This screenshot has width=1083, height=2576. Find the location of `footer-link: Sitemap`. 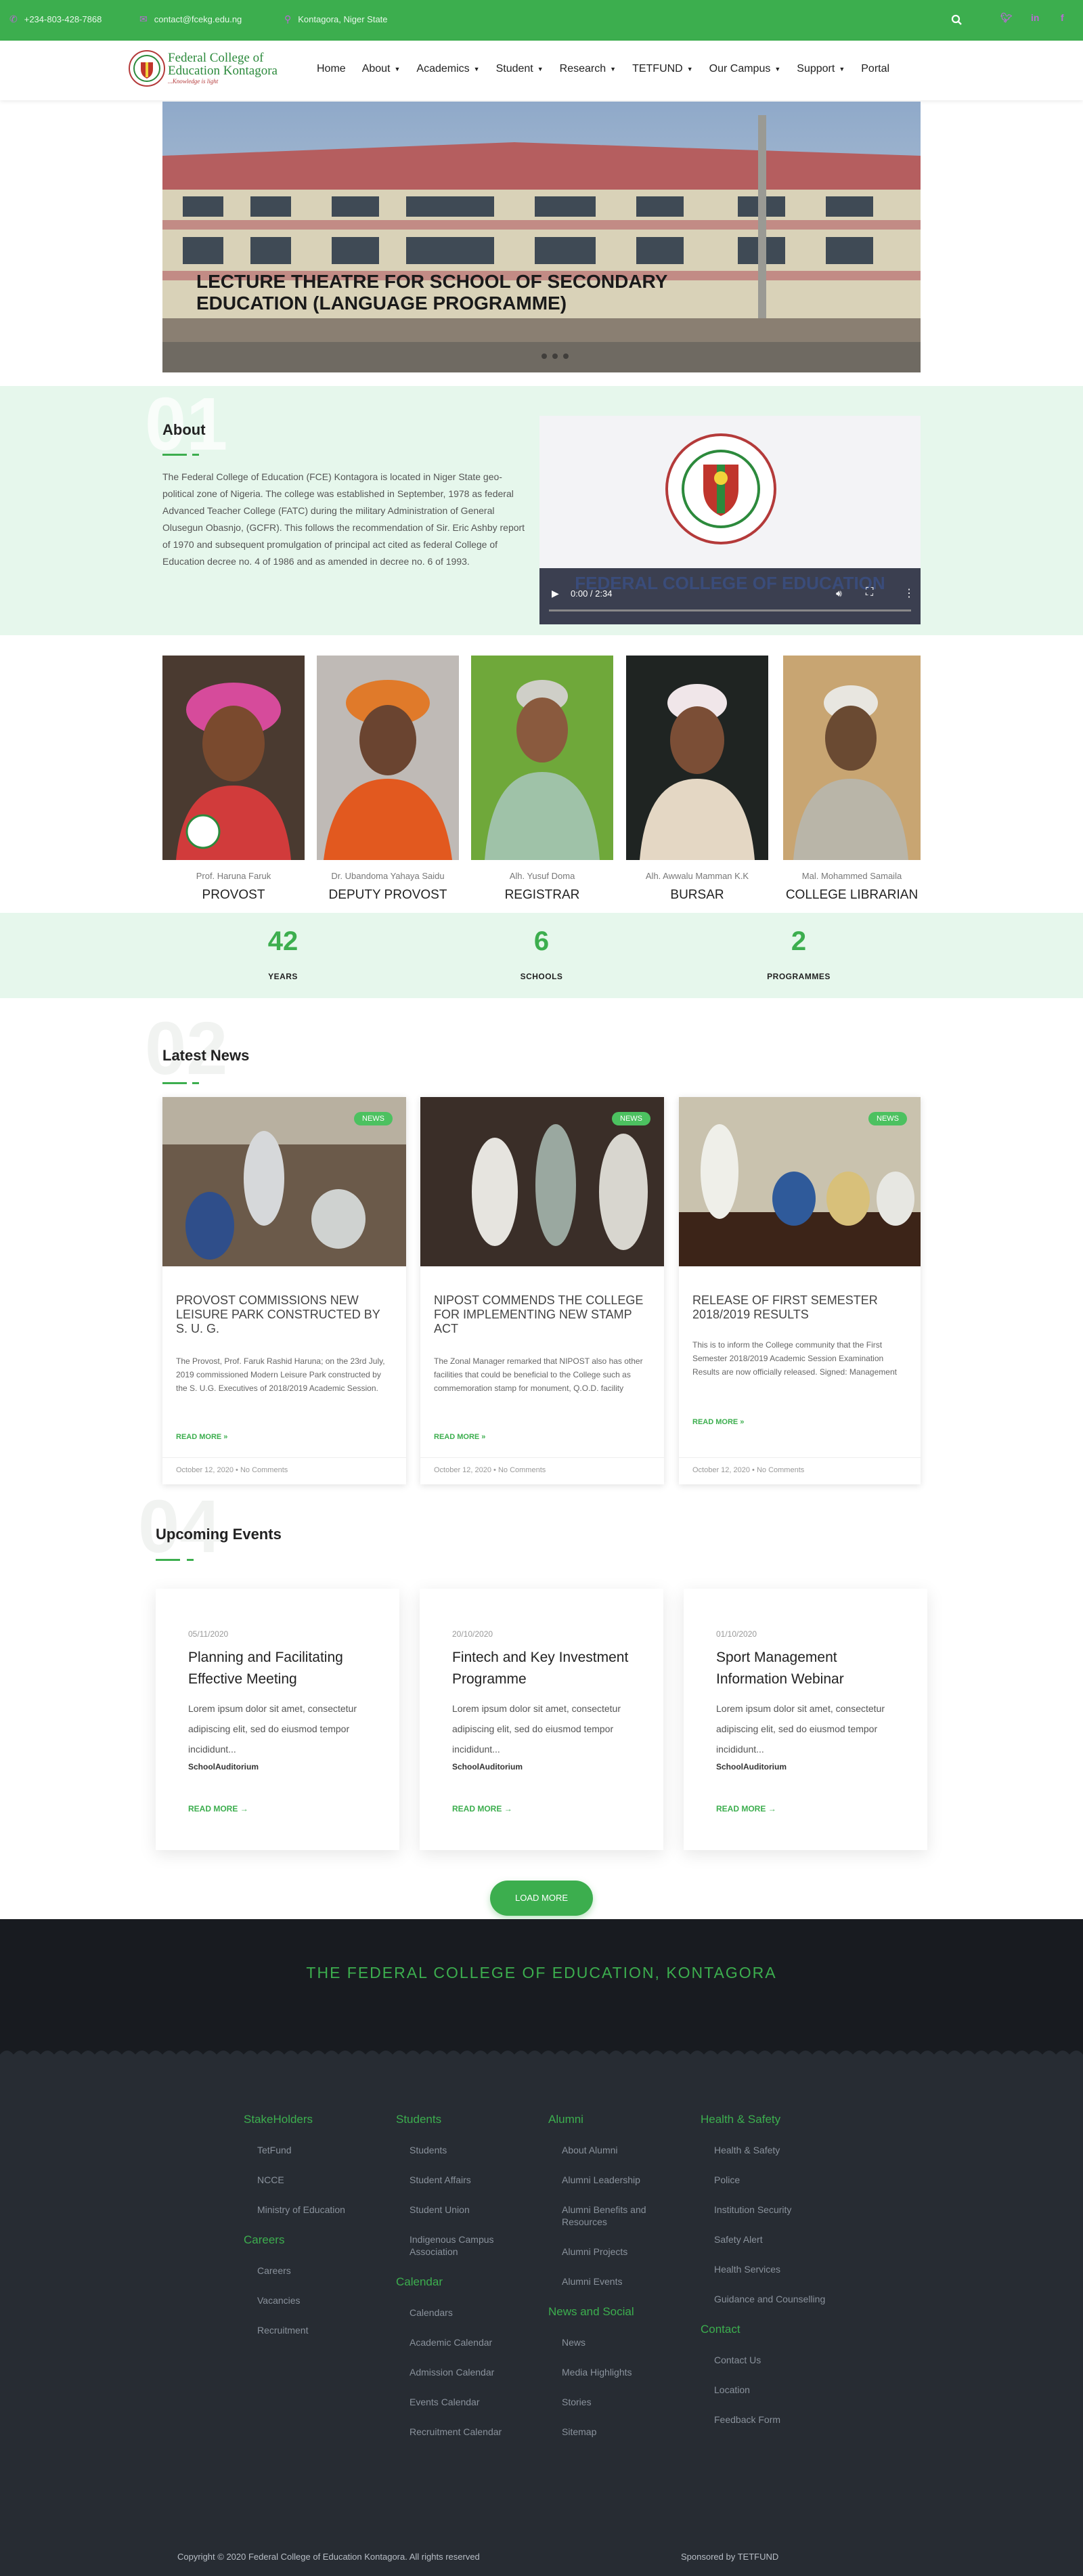

footer-link: Sitemap is located at coordinates (619, 2432).